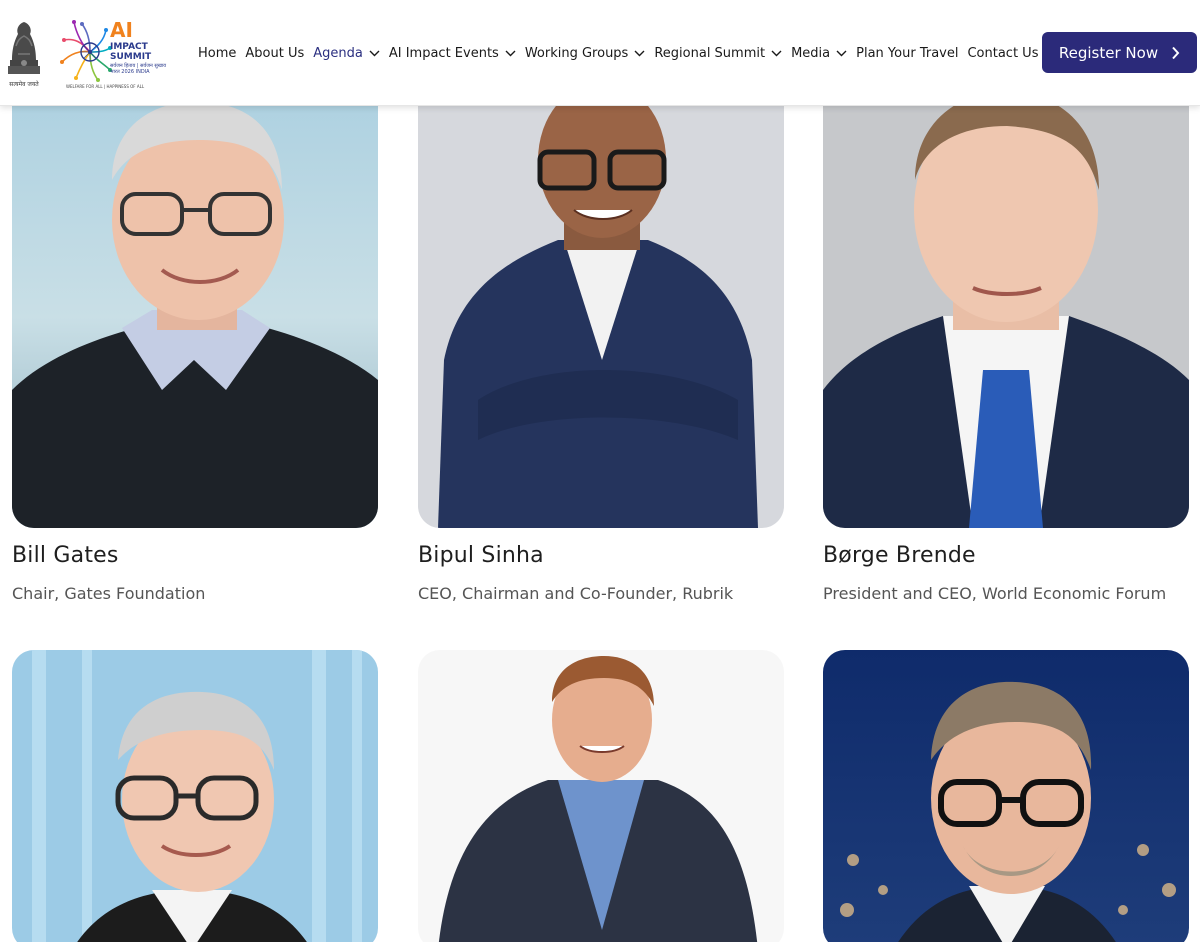 The image size is (1200, 942). Describe the element at coordinates (1176, 52) in the screenshot. I see `chevron-right-icon` at that location.